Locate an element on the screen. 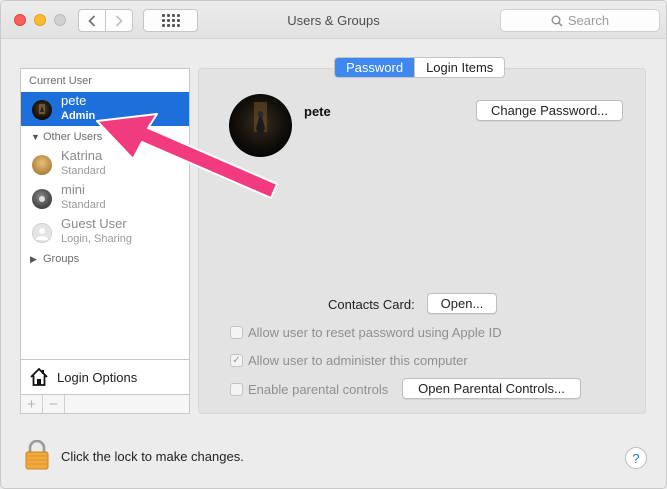 The height and width of the screenshot is (489, 667). account-name: pete is located at coordinates (317, 111).